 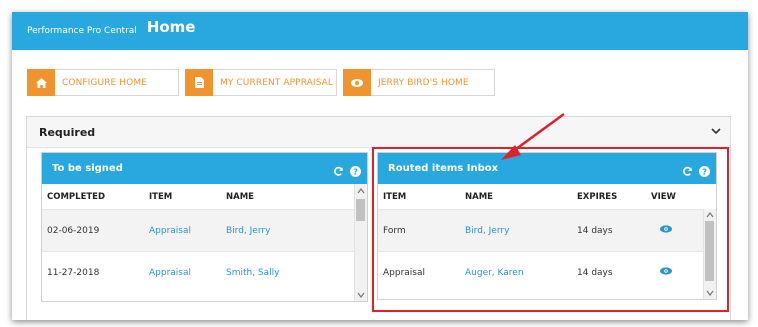 What do you see at coordinates (361, 191) in the screenshot?
I see `scroll-up-icon` at bounding box center [361, 191].